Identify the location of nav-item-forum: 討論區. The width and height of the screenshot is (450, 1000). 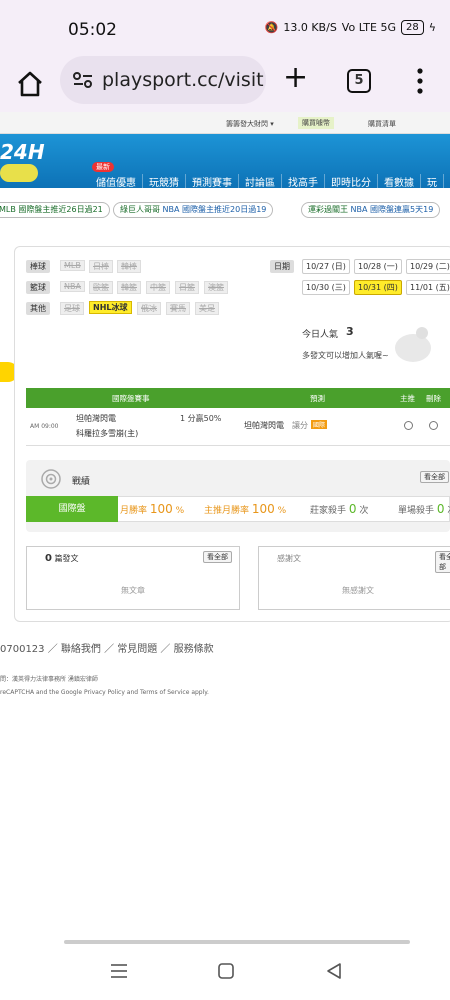
(260, 181).